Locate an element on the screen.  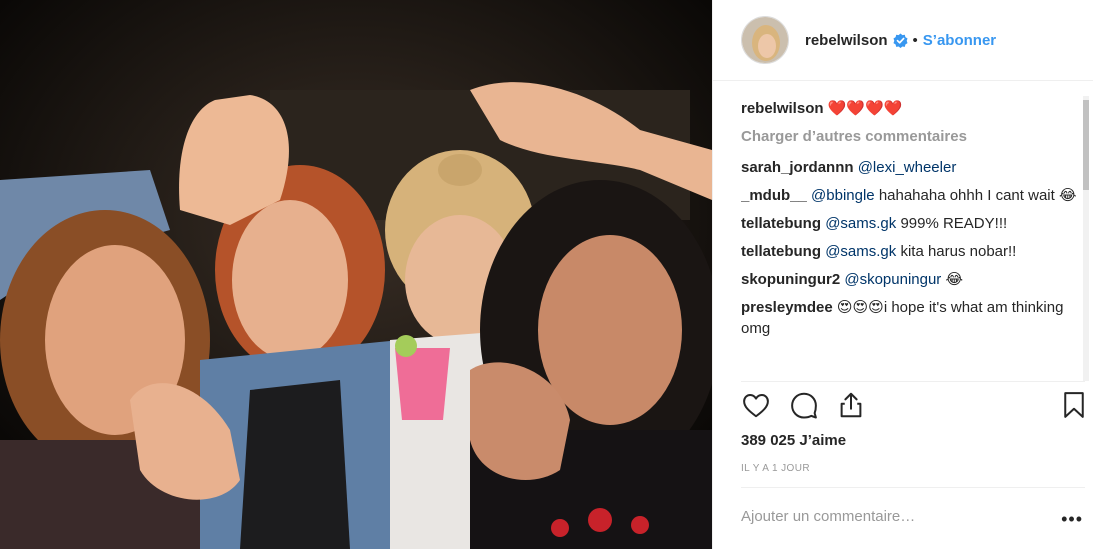
comment-item: tellatebung @sams.gk kita harus nobar!! is located at coordinates (913, 251).